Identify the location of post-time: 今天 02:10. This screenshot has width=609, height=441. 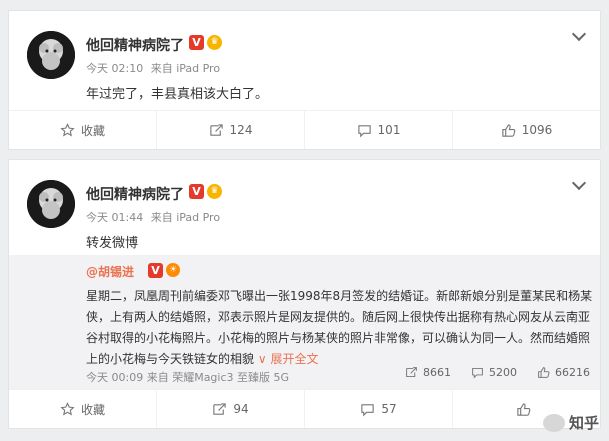
(114, 68).